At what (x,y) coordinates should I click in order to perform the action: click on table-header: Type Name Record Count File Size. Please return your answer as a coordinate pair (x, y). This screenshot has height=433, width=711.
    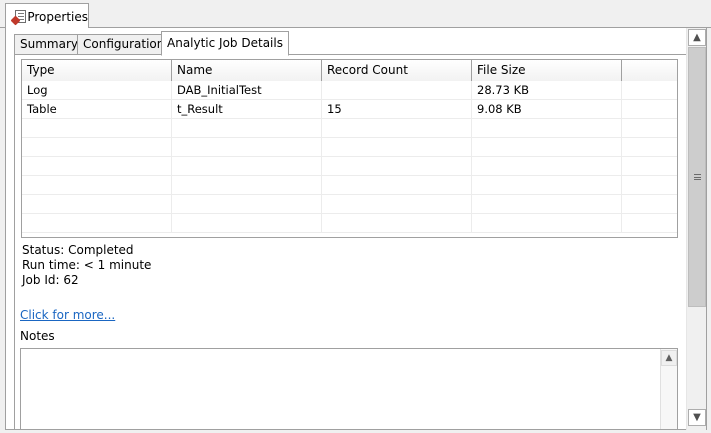
    Looking at the image, I should click on (349, 70).